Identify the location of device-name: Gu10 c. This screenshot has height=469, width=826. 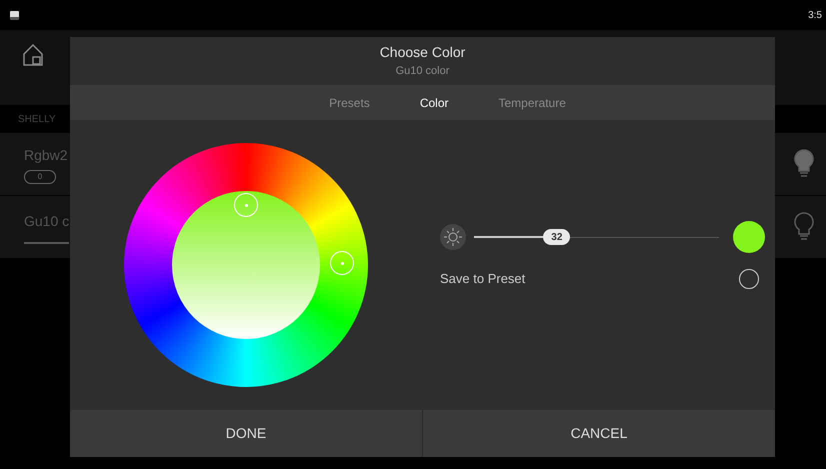
(47, 221).